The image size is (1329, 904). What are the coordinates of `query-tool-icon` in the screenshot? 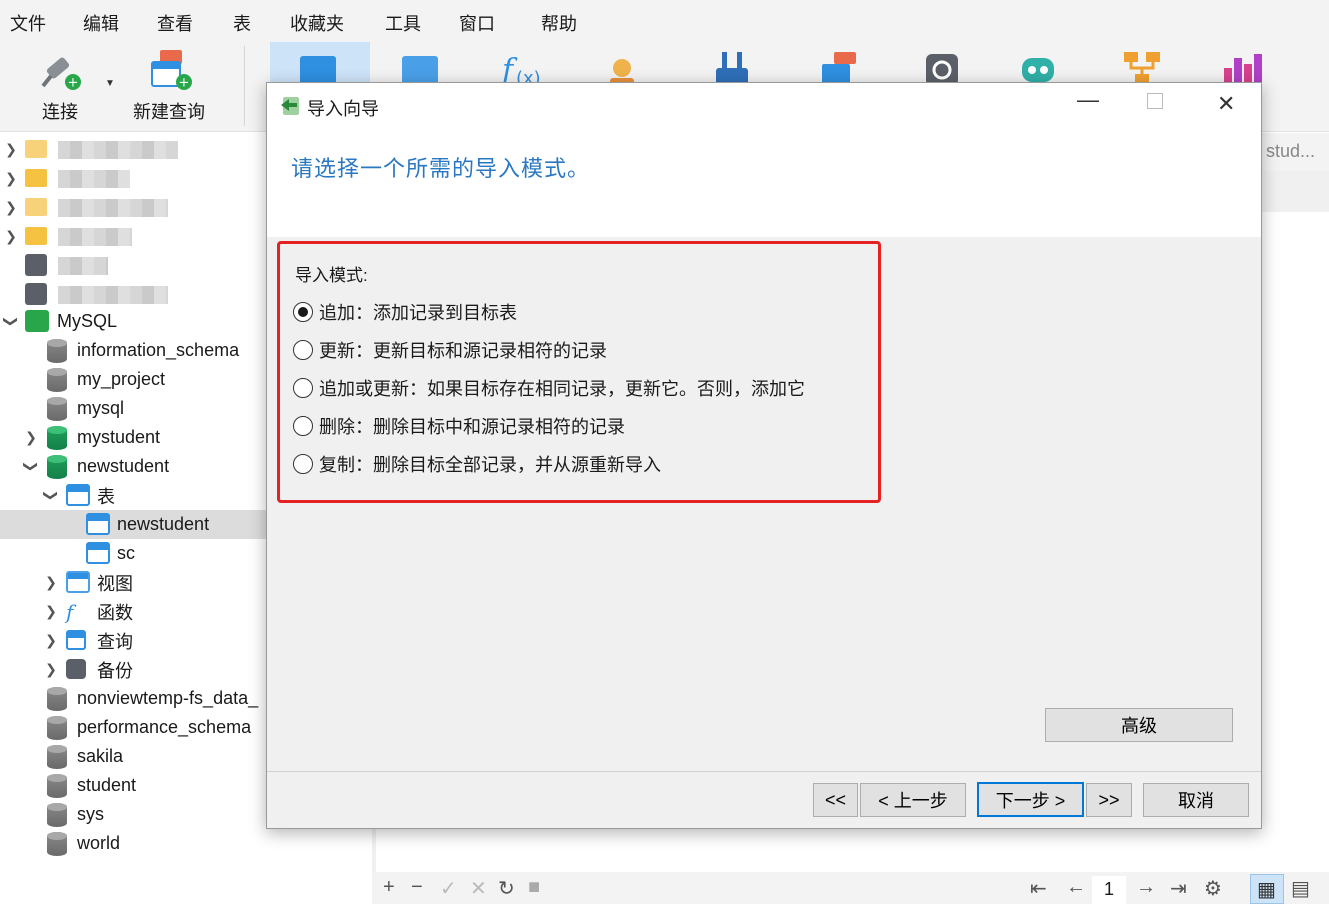 It's located at (840, 67).